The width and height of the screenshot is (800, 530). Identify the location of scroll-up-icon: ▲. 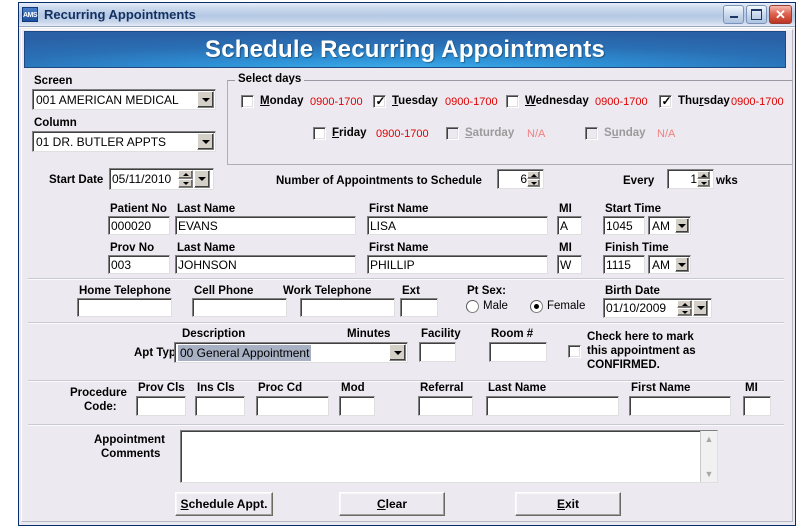
(709, 439).